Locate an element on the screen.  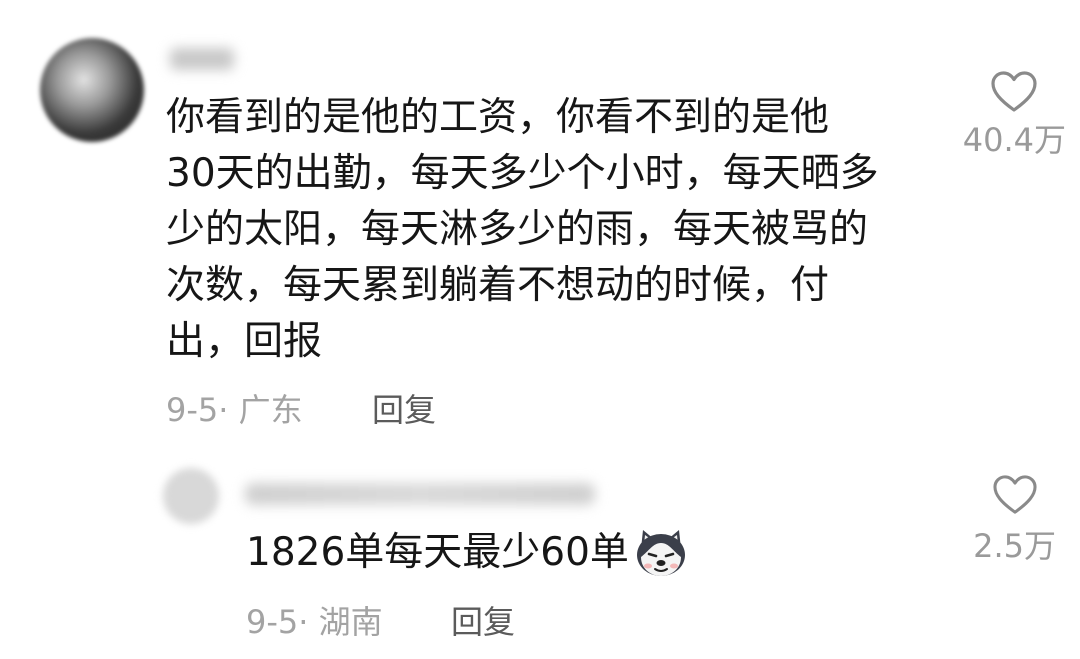
reply-comment-text-row: 1826单每天最少60单 is located at coordinates (467, 553).